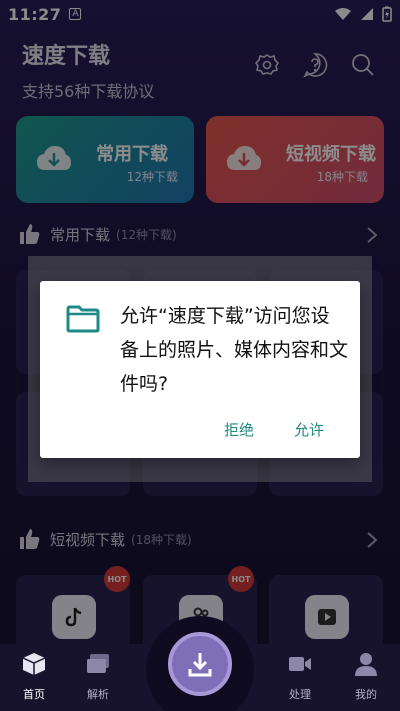  What do you see at coordinates (239, 429) in the screenshot?
I see `deny-button: 拒绝` at bounding box center [239, 429].